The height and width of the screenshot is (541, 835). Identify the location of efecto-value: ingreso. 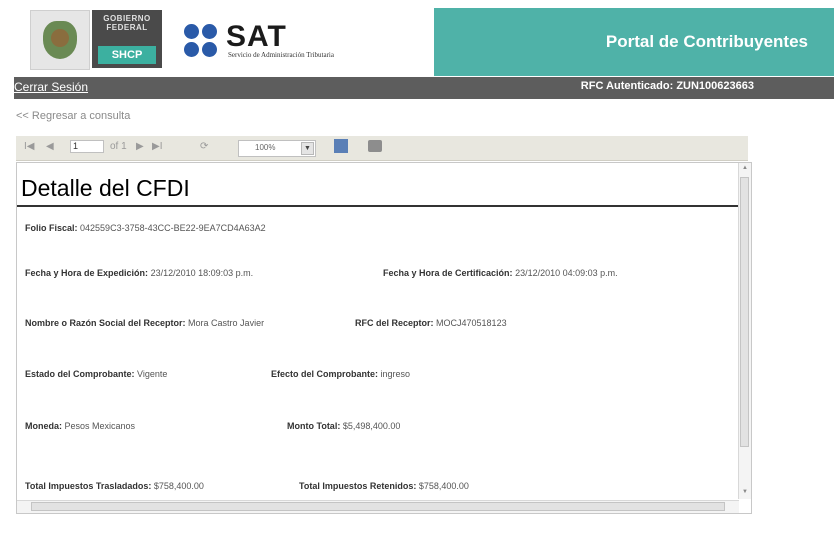
(395, 374).